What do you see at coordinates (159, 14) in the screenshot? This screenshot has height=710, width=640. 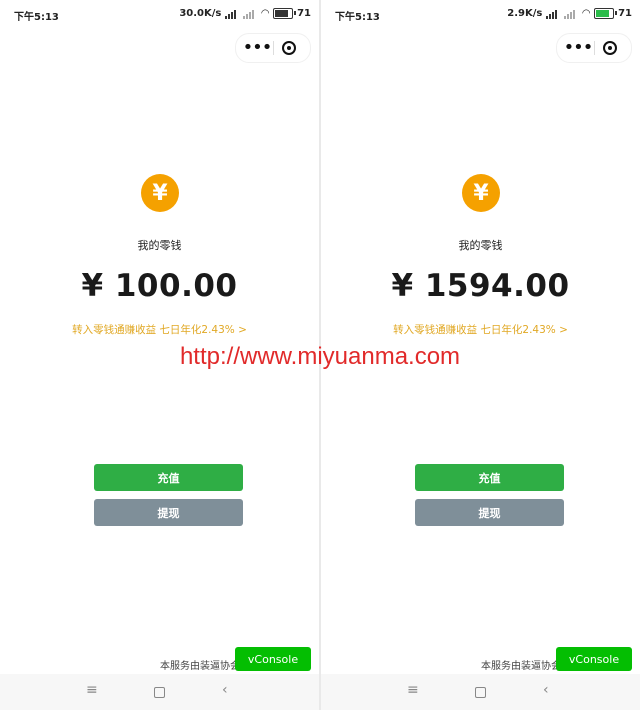 I see `status-bar: 下午5:13 30.0K/s ◠ 71` at bounding box center [159, 14].